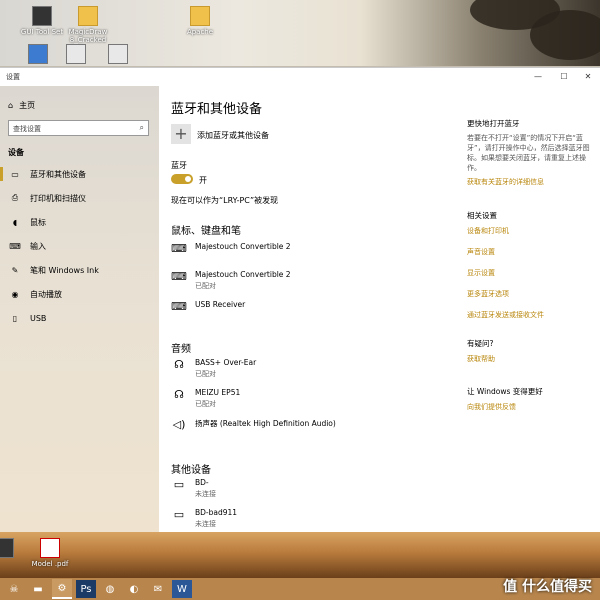 The image size is (600, 600). I want to click on watermark: 值 什么值得买, so click(547, 587).